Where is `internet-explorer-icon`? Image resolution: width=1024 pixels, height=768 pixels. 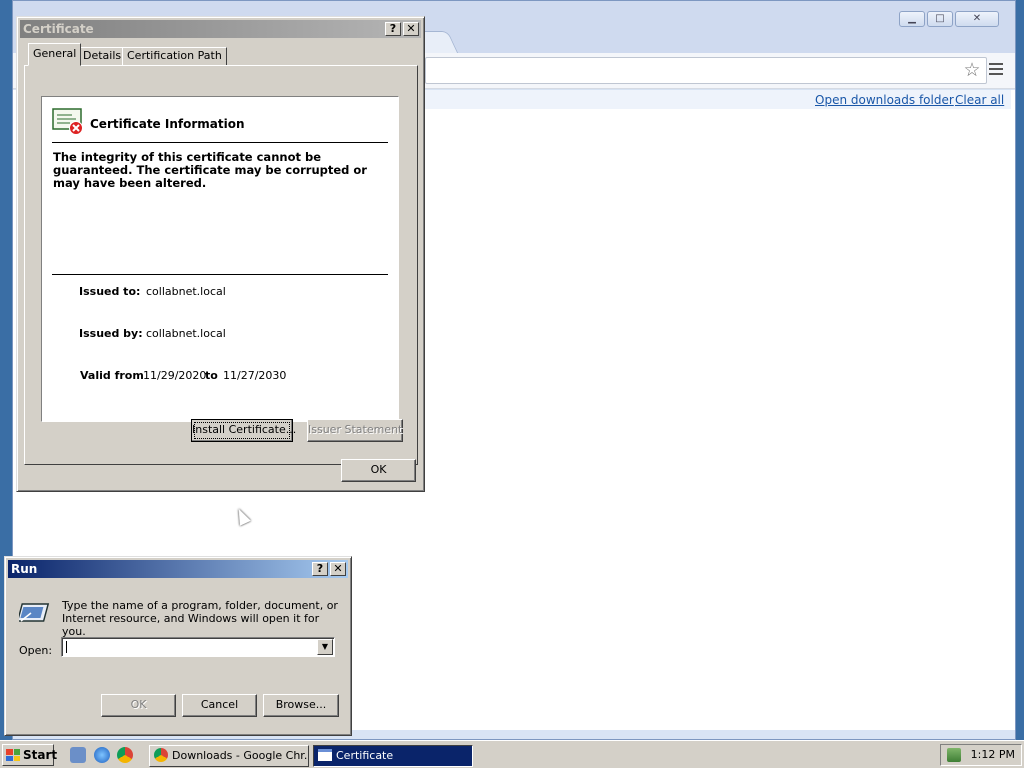
internet-explorer-icon is located at coordinates (102, 755).